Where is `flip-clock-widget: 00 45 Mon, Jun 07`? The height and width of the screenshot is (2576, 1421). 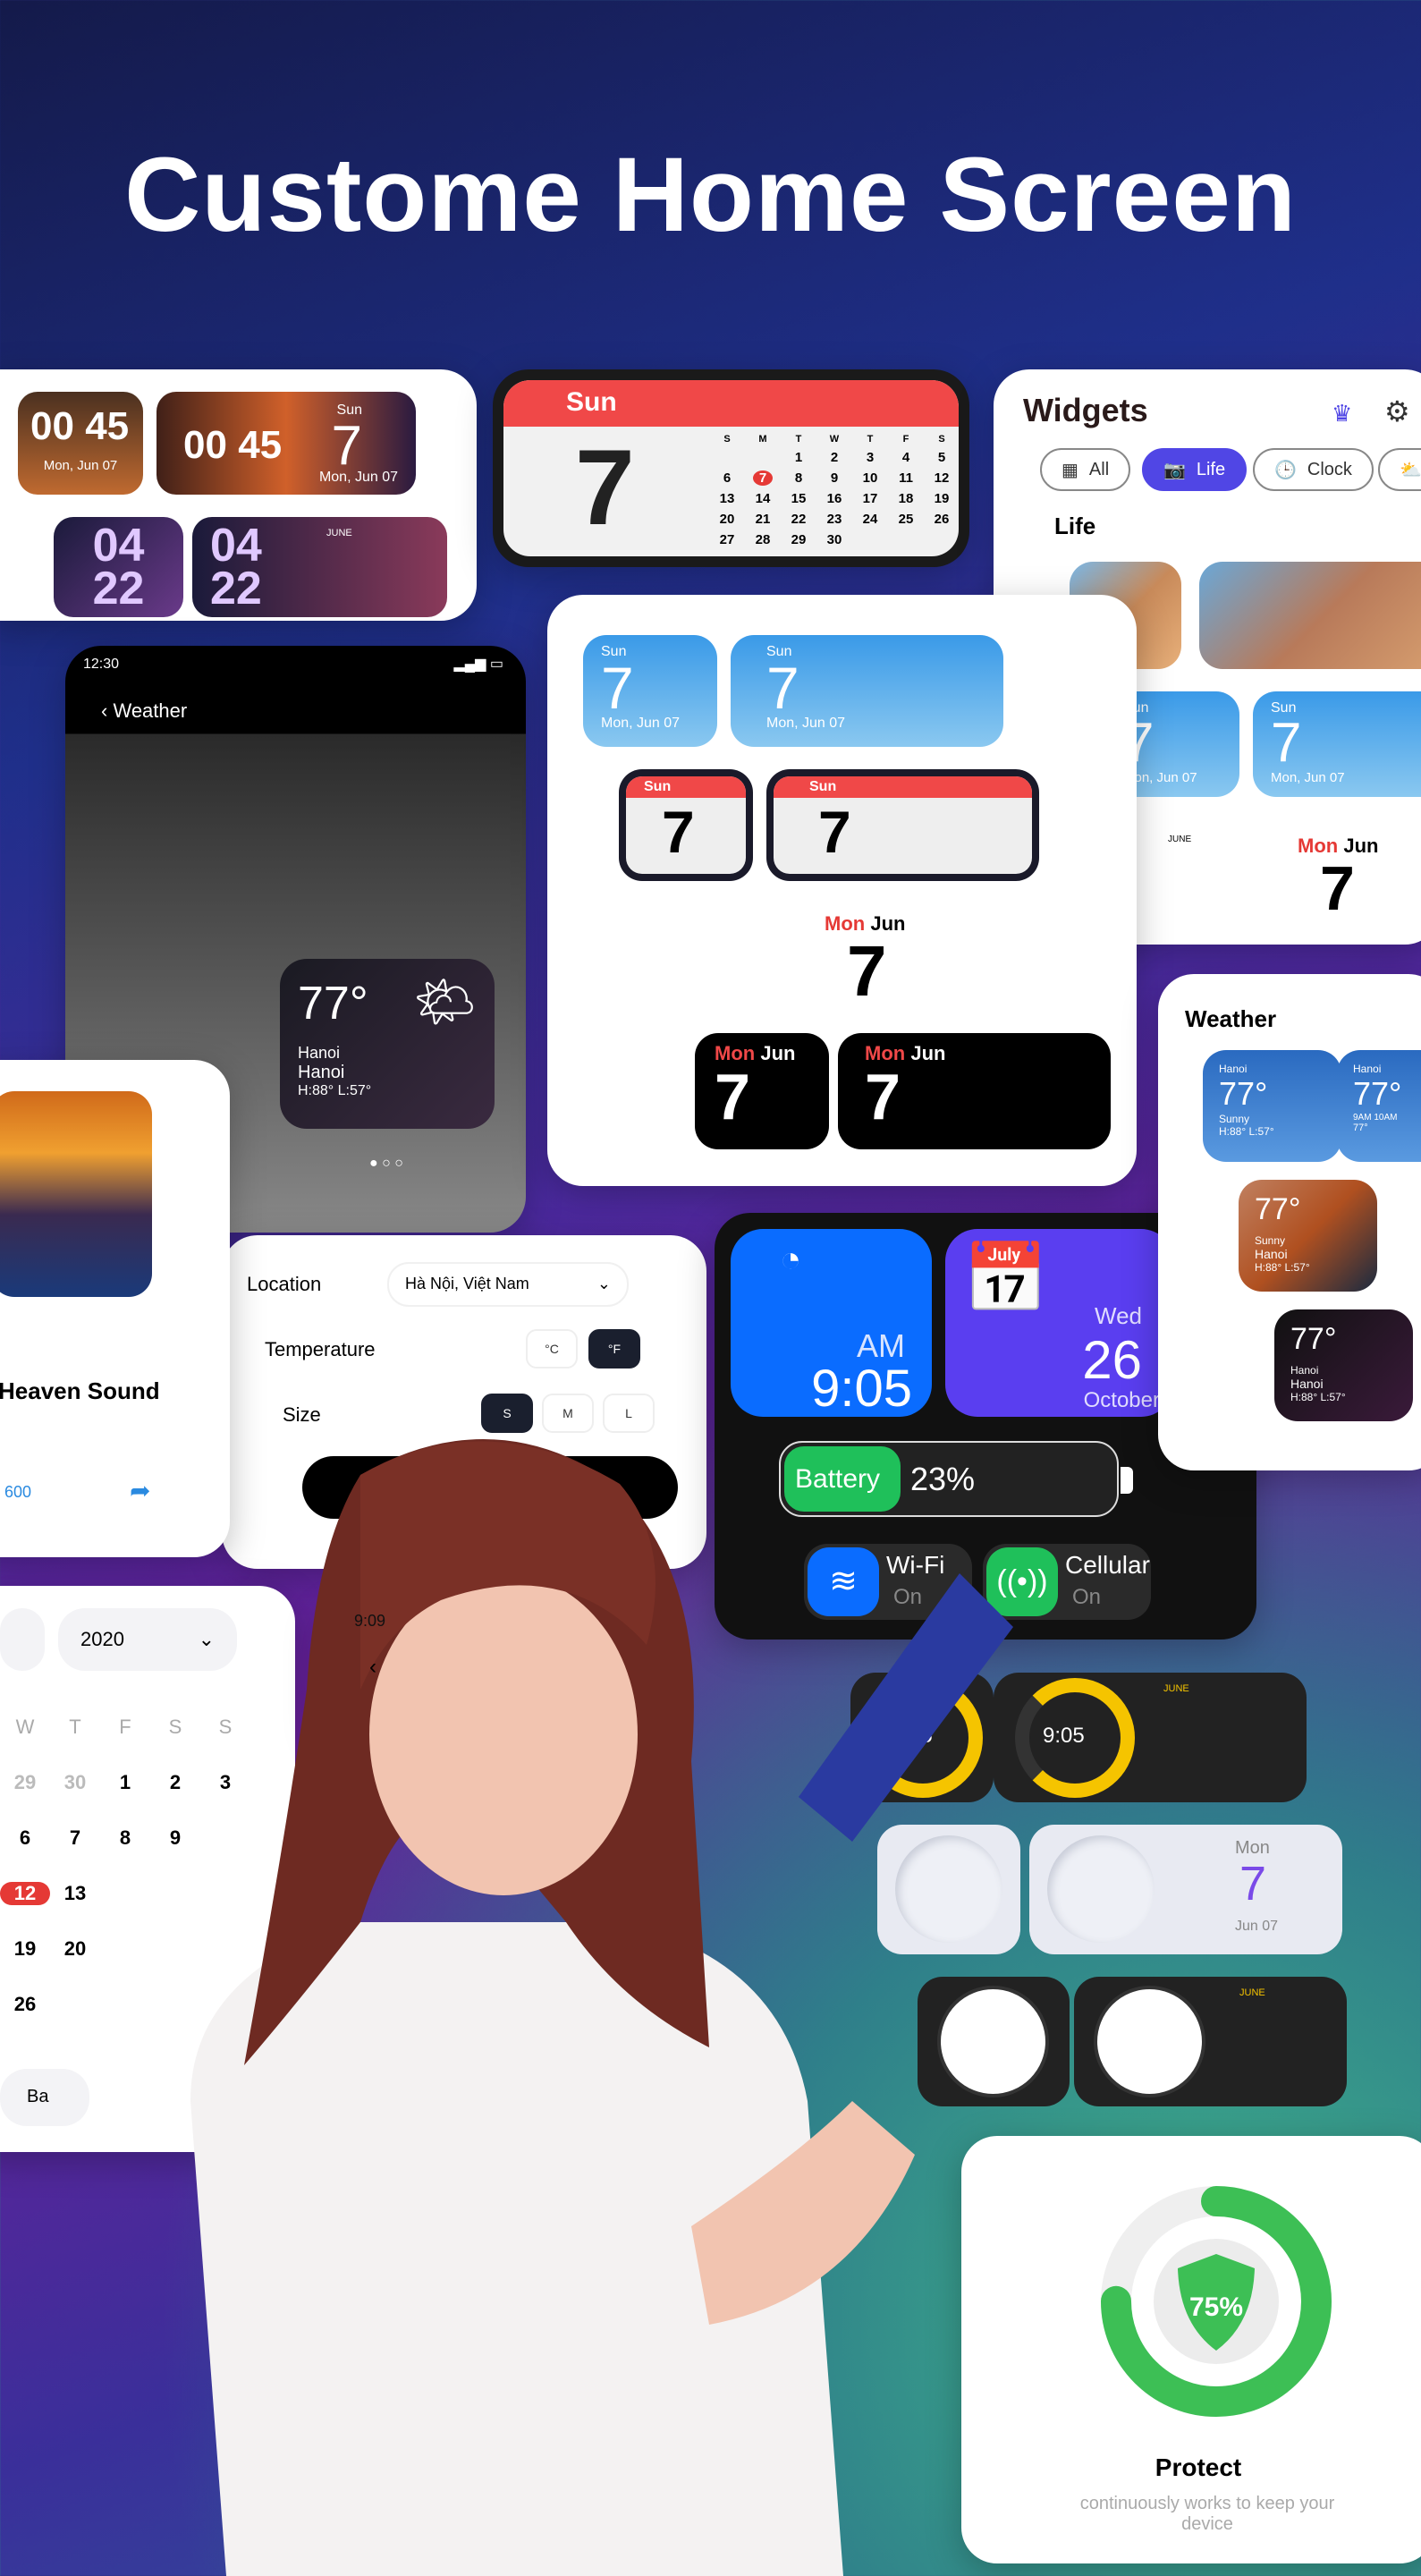
flip-clock-widget: 00 45 Mon, Jun 07 is located at coordinates (80, 443).